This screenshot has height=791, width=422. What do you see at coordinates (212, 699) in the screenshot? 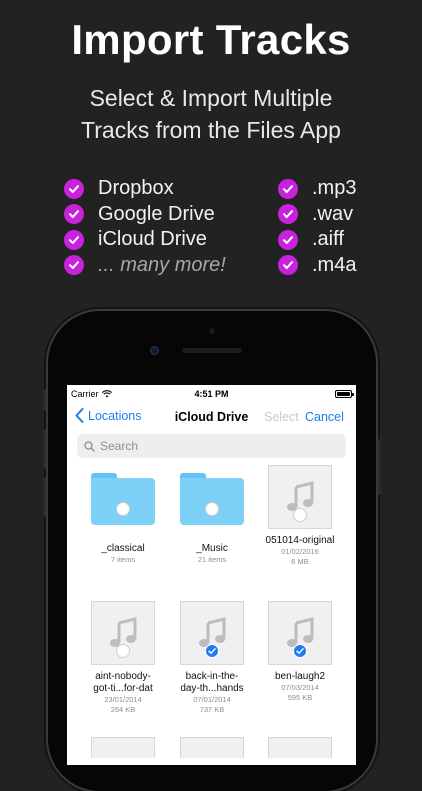
I see `item-date: 07/01/2014` at bounding box center [212, 699].